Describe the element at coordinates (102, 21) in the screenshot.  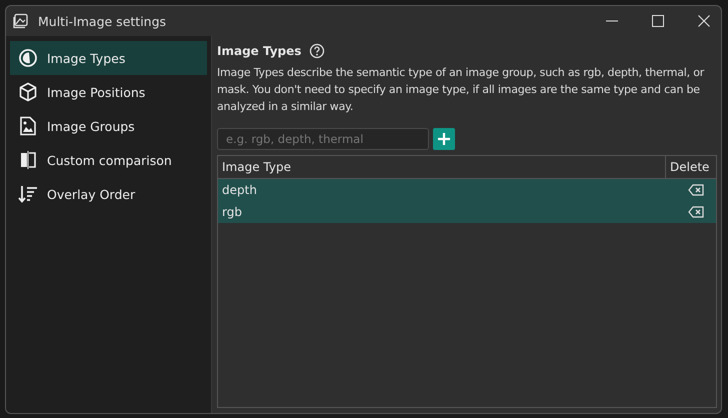
I see `window-title: Multi-Image settings` at that location.